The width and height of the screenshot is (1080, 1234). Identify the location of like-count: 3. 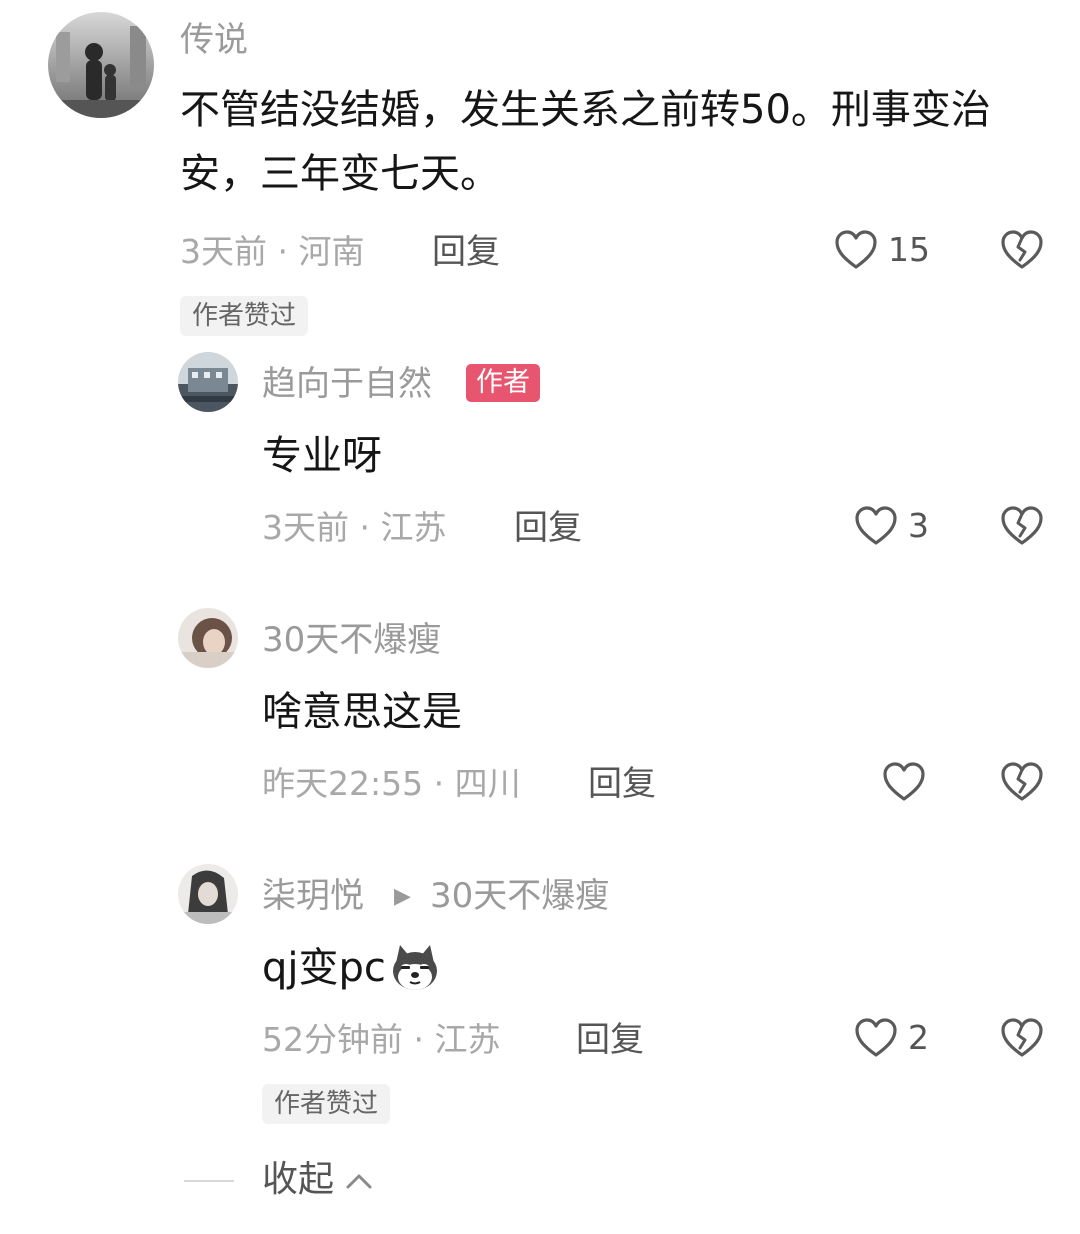
(918, 525).